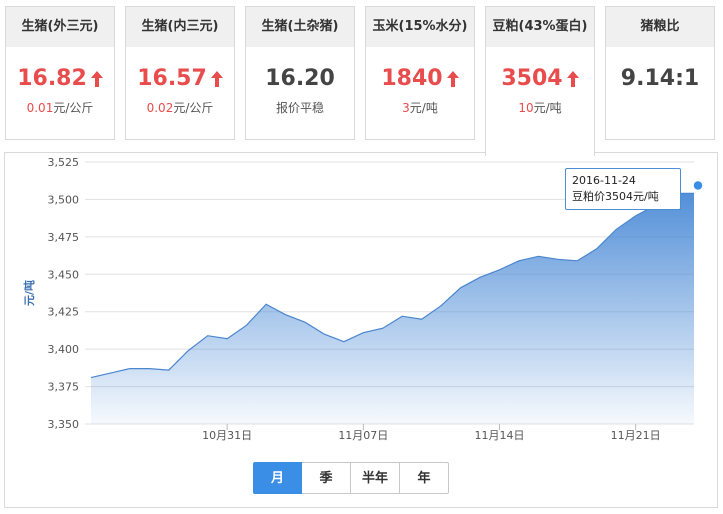 This screenshot has height=514, width=723. I want to click on card-value: 16.20, so click(300, 78).